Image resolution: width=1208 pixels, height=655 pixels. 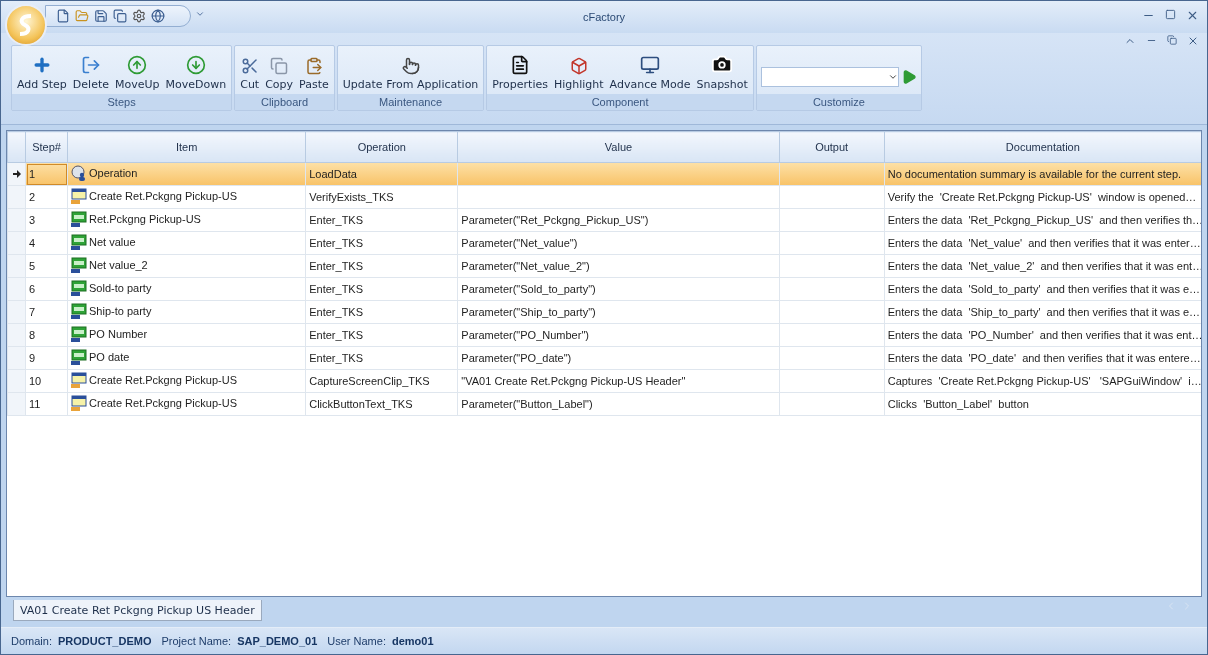 What do you see at coordinates (63, 16) in the screenshot?
I see `new-file-icon` at bounding box center [63, 16].